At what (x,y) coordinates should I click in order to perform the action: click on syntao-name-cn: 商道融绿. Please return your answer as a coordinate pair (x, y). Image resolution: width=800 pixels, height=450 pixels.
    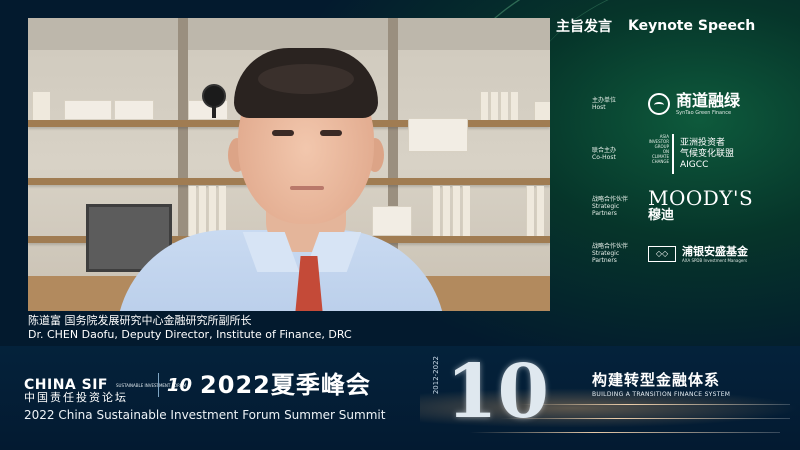
    Looking at the image, I should click on (708, 100).